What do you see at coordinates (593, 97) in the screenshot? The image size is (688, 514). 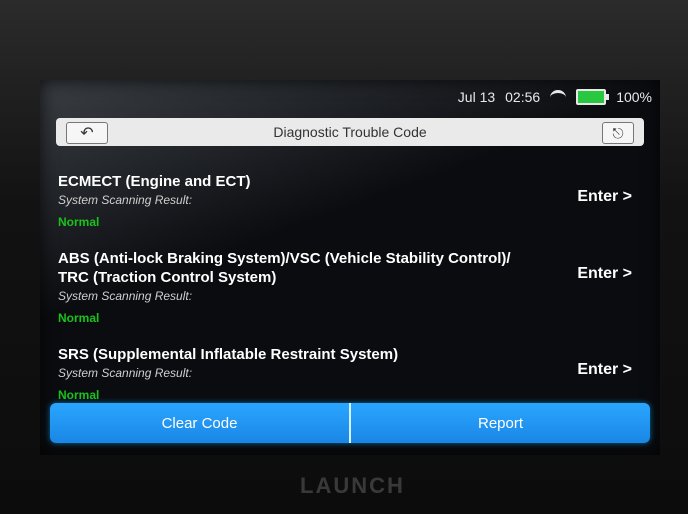 I see `battery-icon` at bounding box center [593, 97].